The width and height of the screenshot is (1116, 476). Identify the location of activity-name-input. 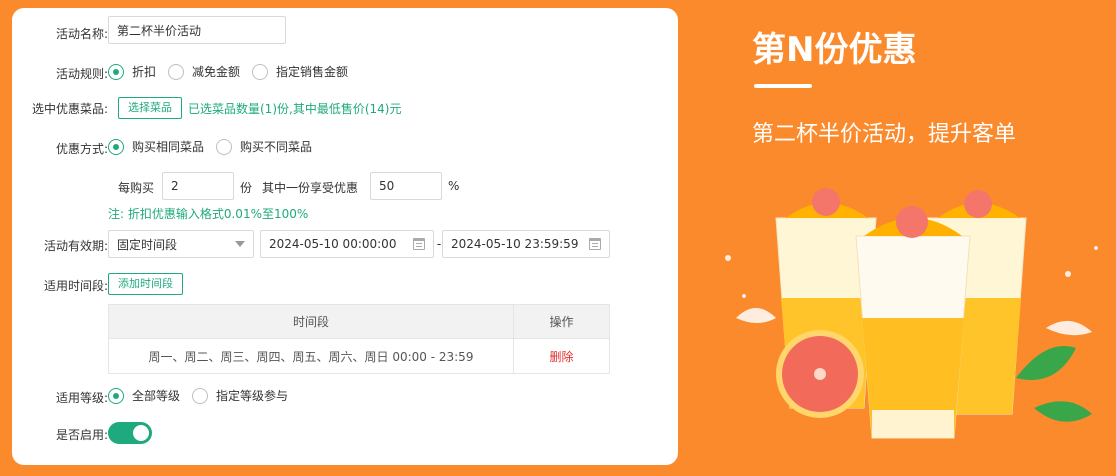
(197, 30).